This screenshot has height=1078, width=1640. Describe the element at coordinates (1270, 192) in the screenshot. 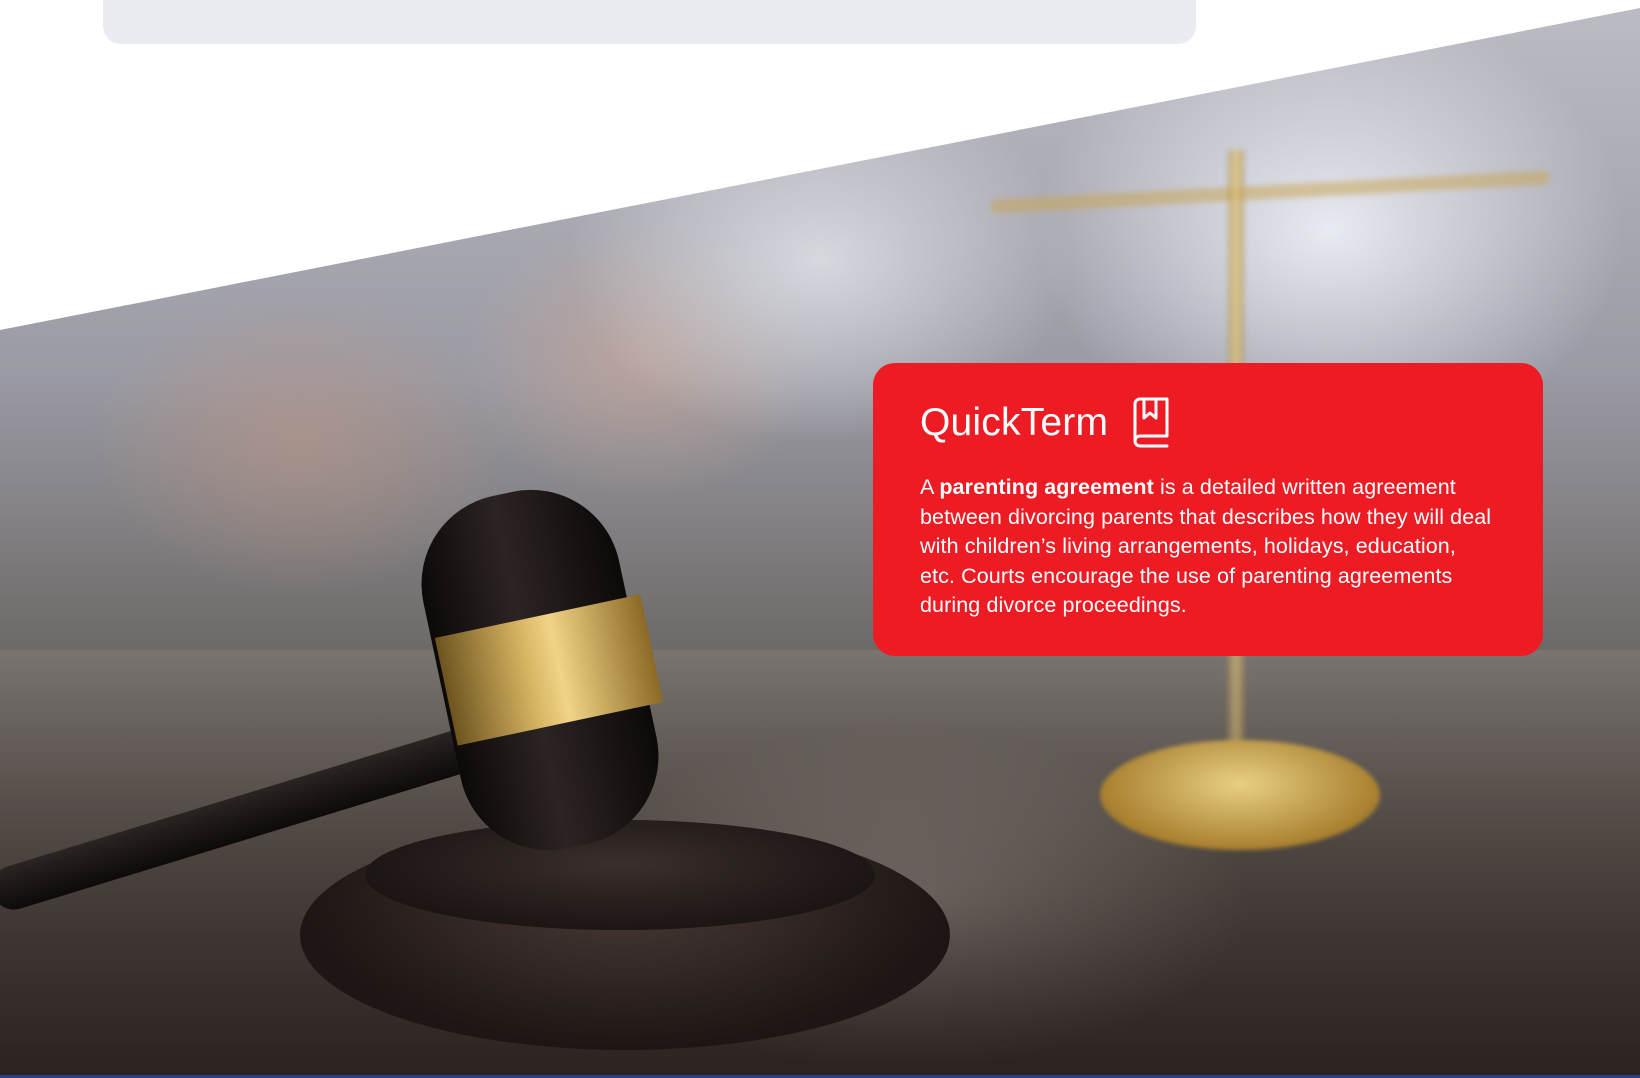

I see `scales-beam` at that location.